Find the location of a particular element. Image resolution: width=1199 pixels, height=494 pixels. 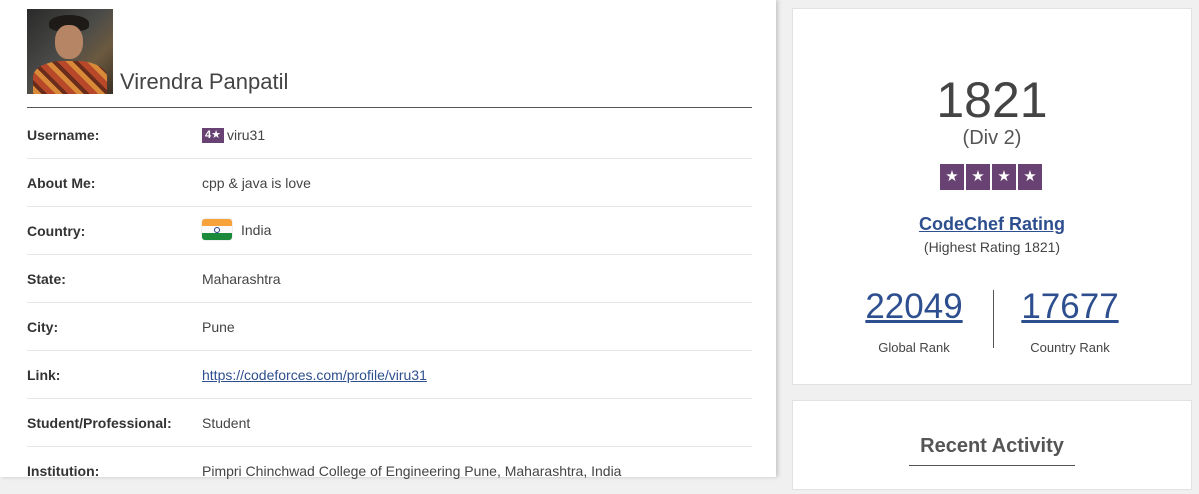

detail-label: City: is located at coordinates (43, 327).